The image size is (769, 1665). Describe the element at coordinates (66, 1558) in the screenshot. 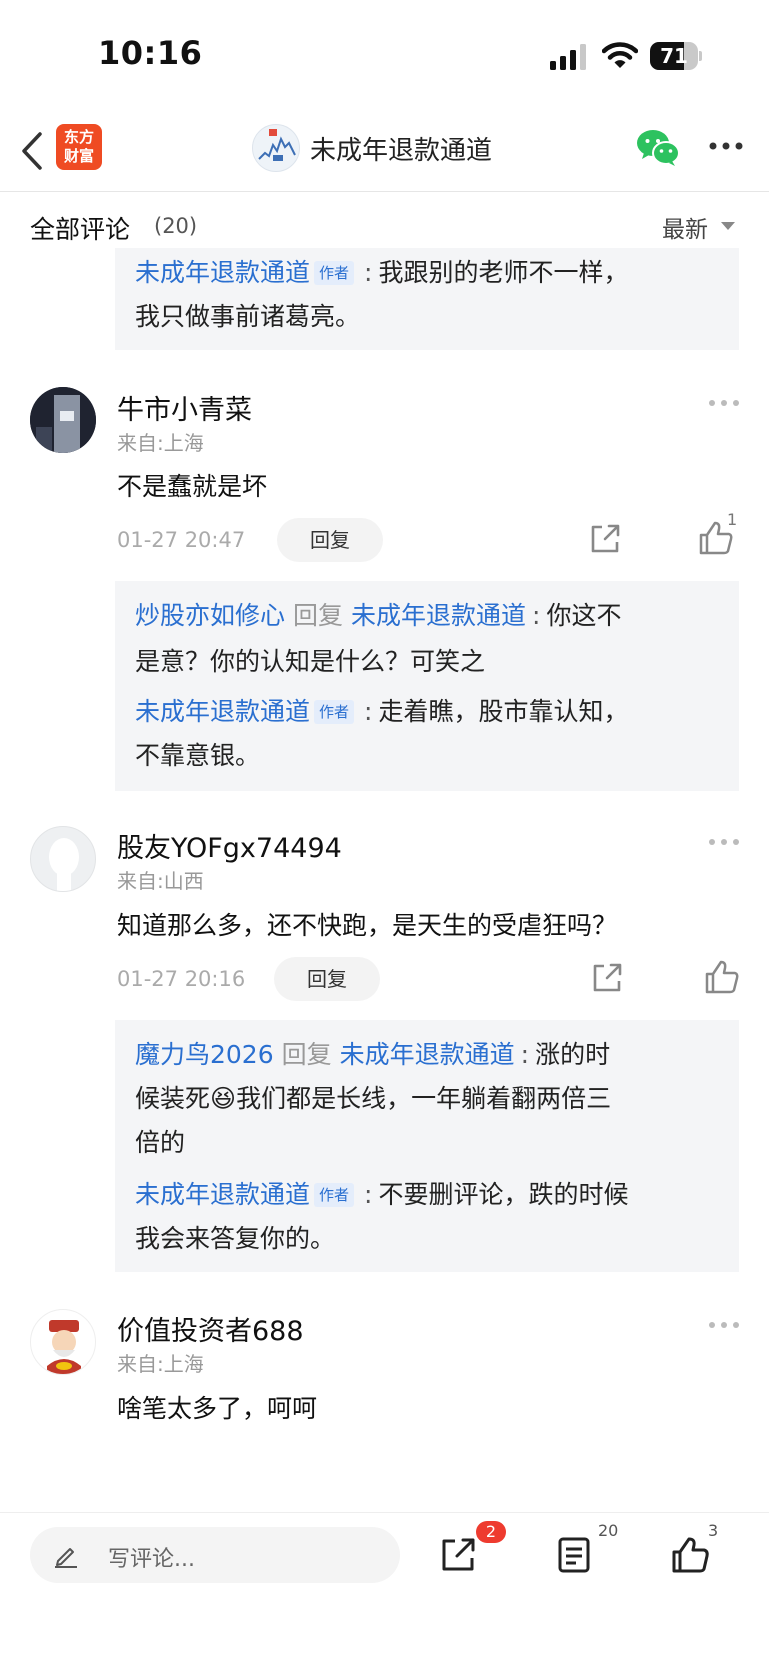

I see `pencil-icon` at that location.